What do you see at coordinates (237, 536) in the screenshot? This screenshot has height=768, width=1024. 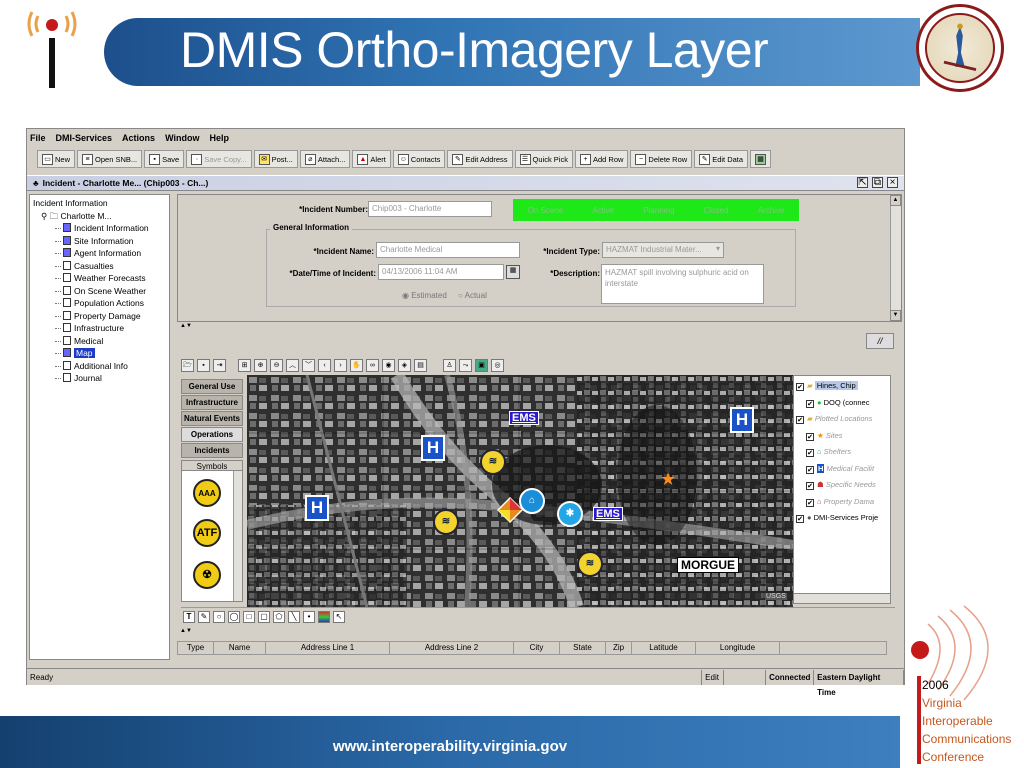 I see `symbols-scrollbar` at bounding box center [237, 536].